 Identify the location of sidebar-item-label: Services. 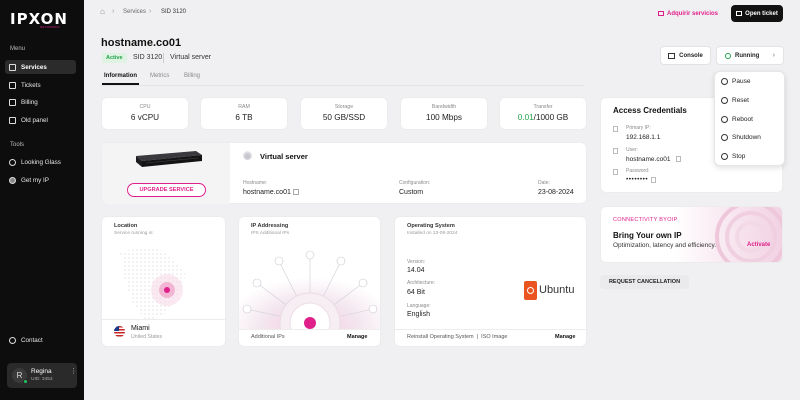
(34, 67).